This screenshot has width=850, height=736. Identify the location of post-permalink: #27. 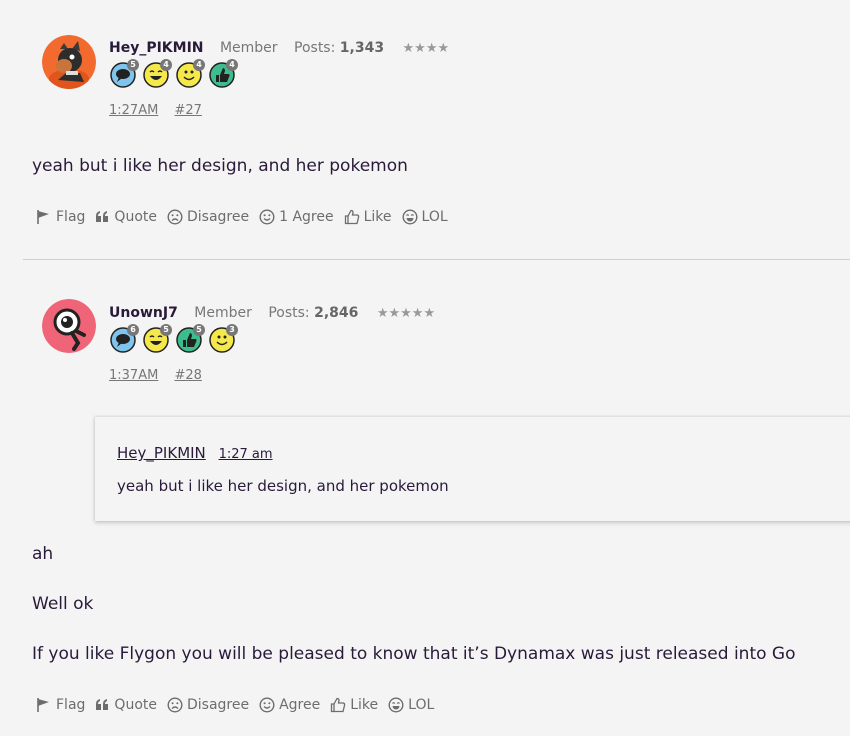
(187, 110).